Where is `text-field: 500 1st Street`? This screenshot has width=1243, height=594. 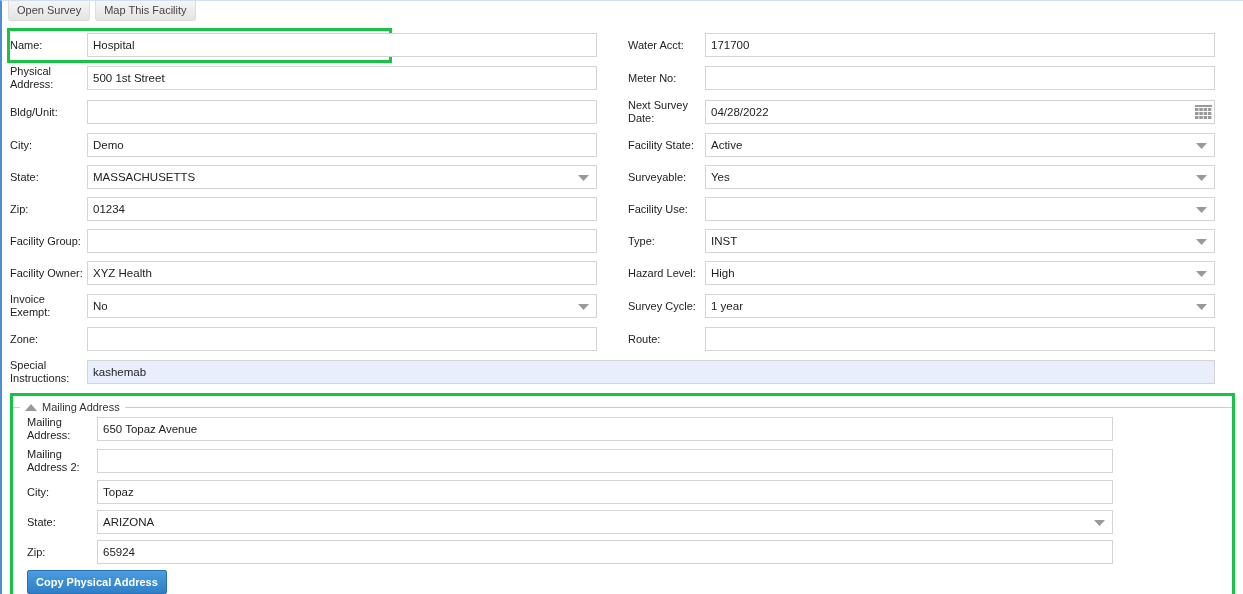 text-field: 500 1st Street is located at coordinates (342, 78).